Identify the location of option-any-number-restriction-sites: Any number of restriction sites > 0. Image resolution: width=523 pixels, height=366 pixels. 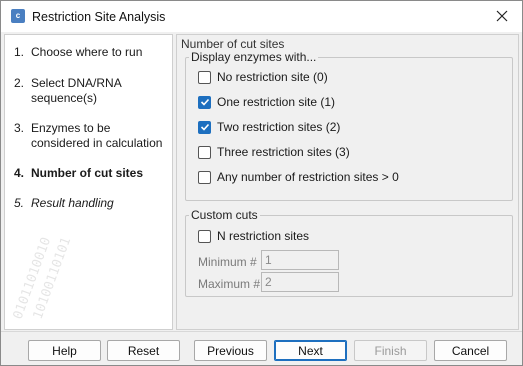
(298, 177).